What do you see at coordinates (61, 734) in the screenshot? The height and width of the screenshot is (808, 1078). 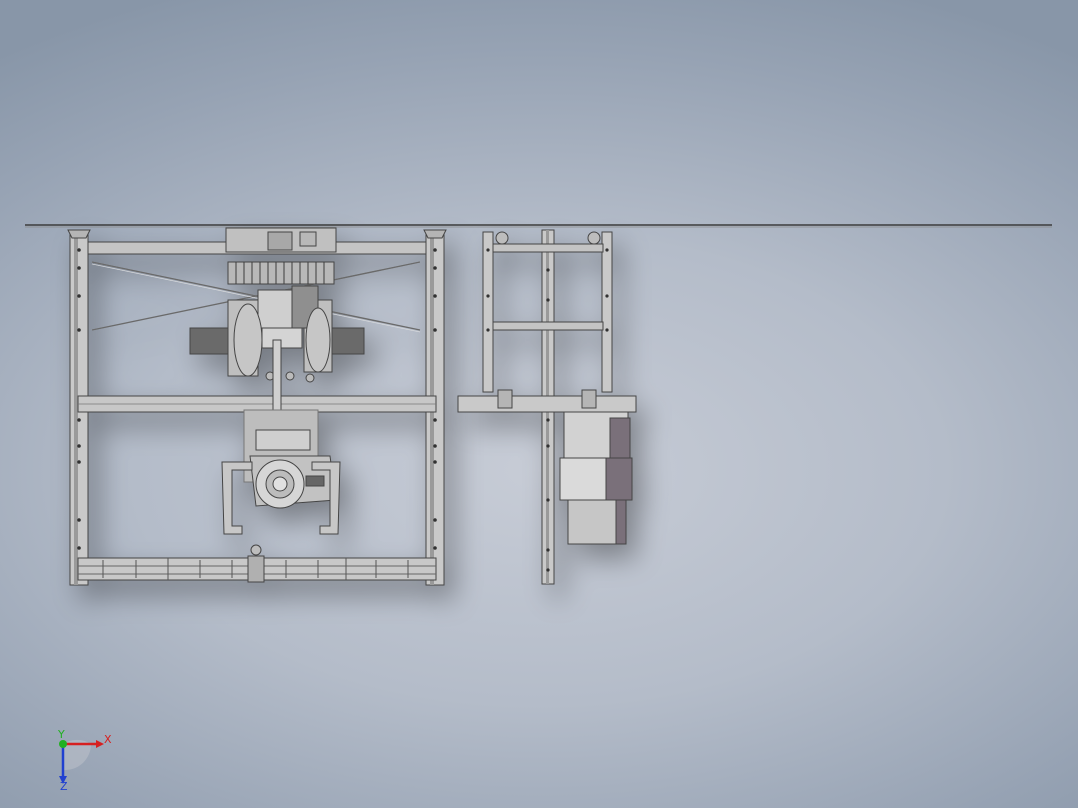 I see `y-axis-label: Y` at bounding box center [61, 734].